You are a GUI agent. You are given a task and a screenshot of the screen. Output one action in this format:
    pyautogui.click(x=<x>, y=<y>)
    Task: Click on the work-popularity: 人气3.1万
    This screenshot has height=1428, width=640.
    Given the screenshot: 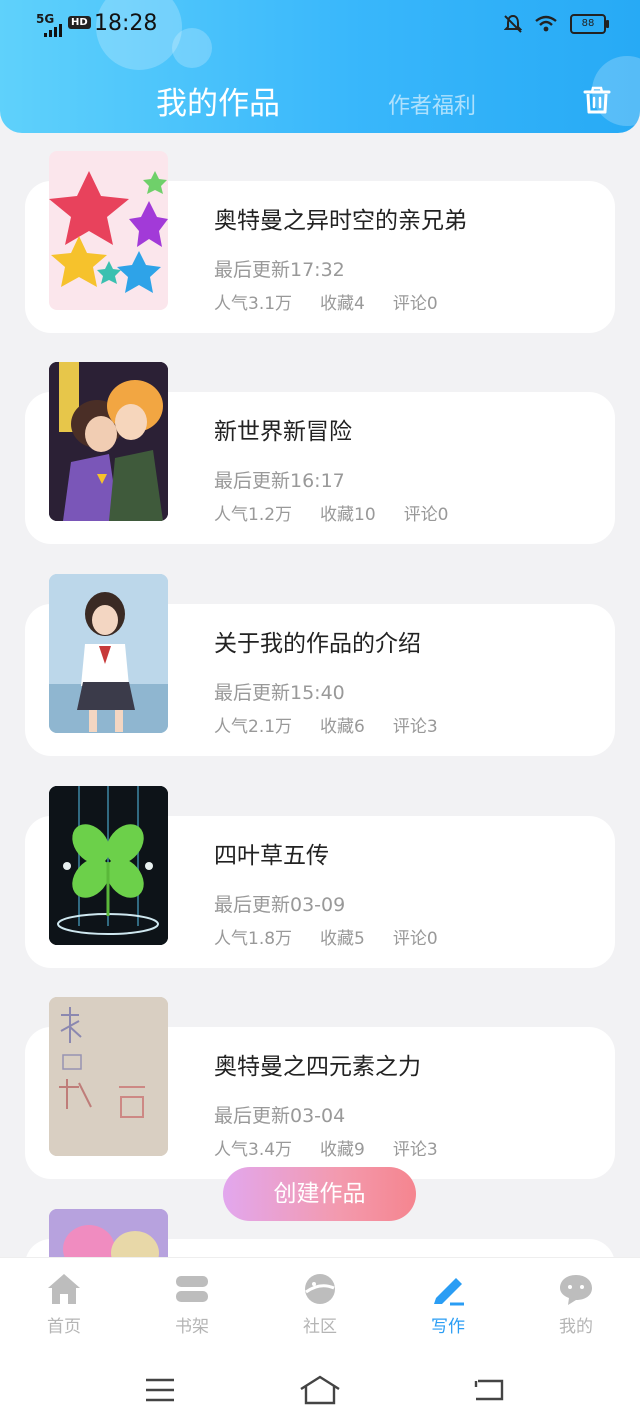 What is the action you would take?
    pyautogui.click(x=253, y=304)
    